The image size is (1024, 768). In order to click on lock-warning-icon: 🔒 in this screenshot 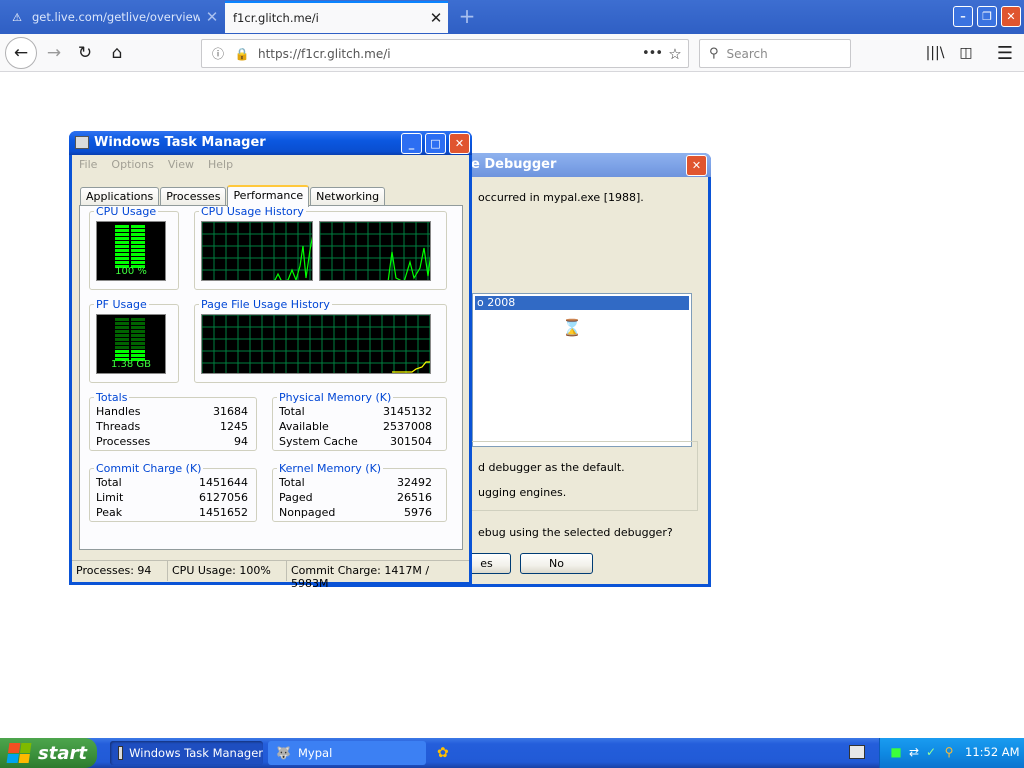, I will do `click(242, 54)`.